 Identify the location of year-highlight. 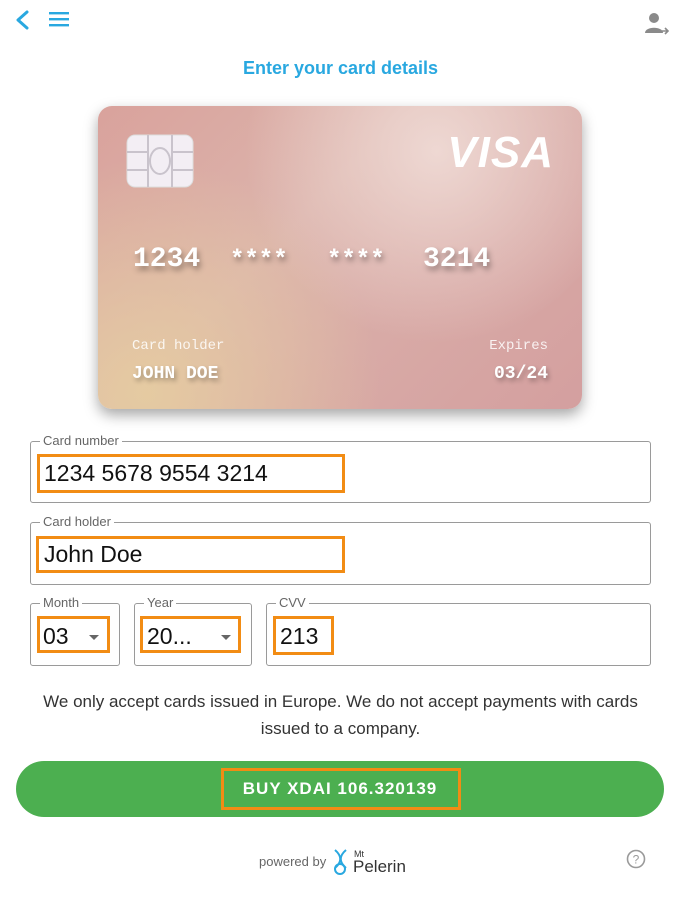
(190, 634).